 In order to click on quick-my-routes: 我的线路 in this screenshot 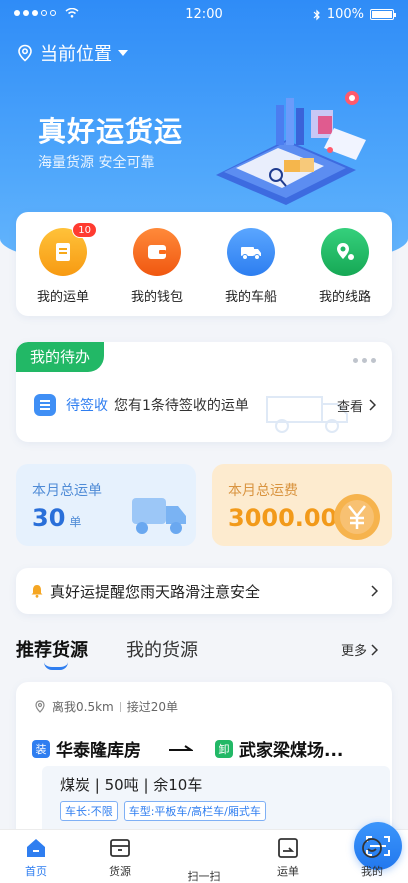, I will do `click(345, 266)`.